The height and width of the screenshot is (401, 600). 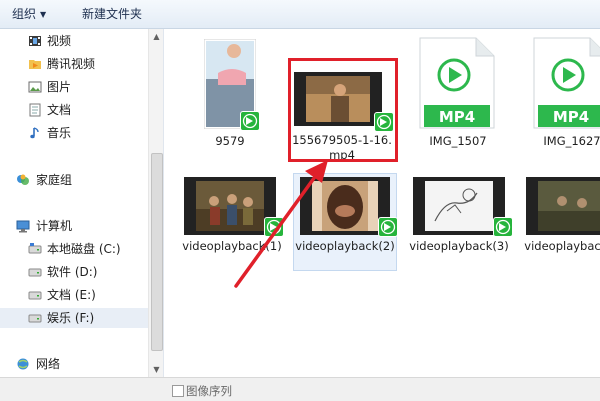 What do you see at coordinates (54, 226) in the screenshot?
I see `nav-label: 计算机` at bounding box center [54, 226].